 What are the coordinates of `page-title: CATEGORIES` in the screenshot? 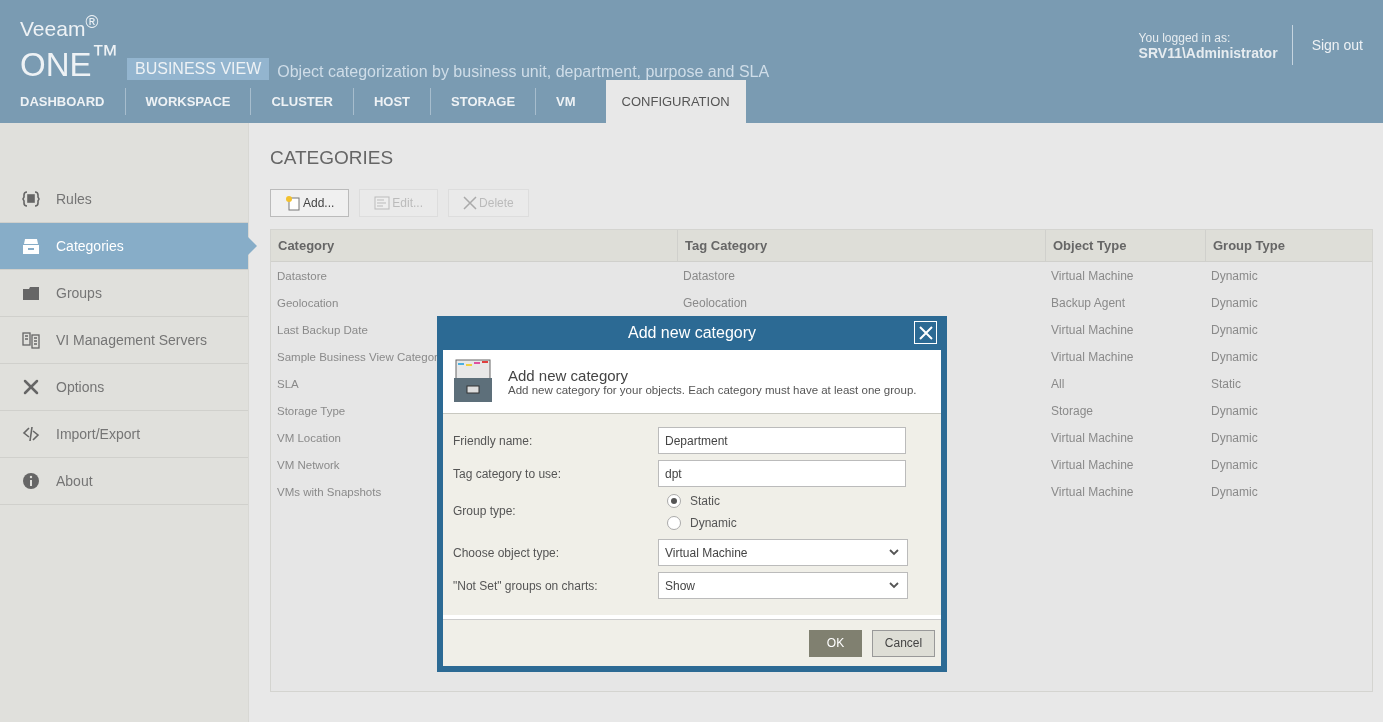 It's located at (332, 158).